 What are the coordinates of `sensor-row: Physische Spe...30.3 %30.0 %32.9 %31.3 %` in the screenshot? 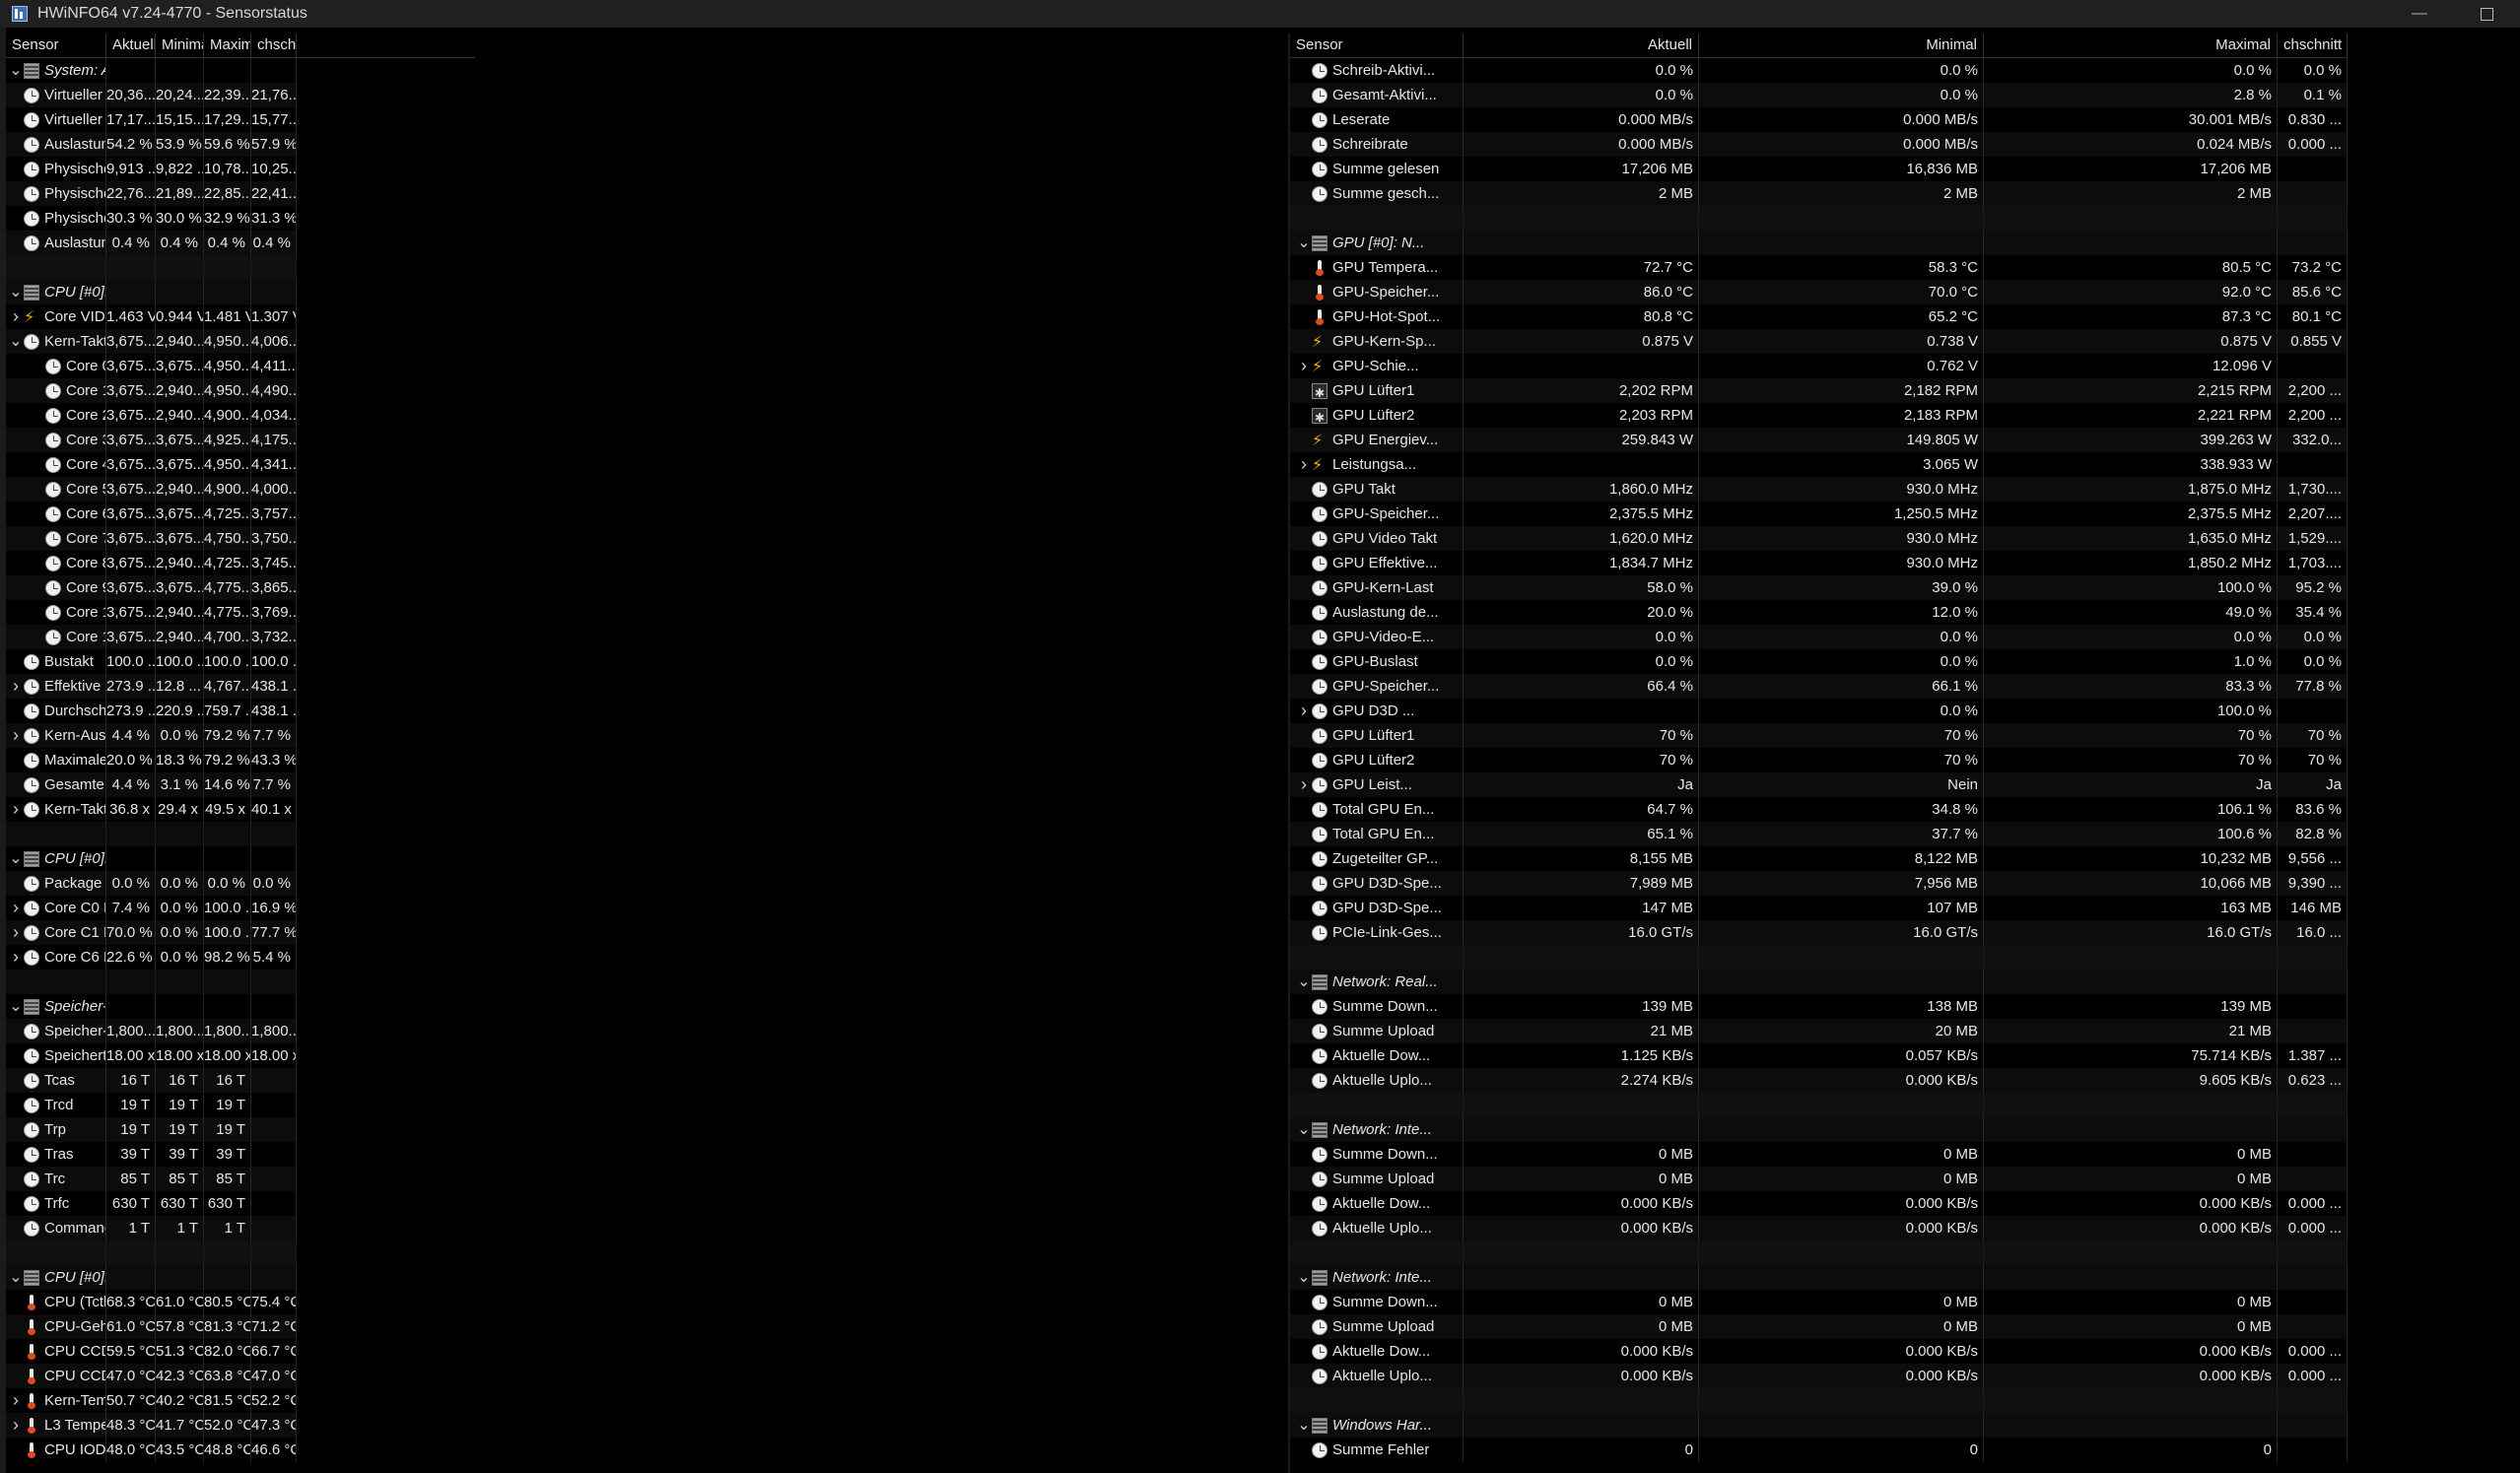 It's located at (240, 218).